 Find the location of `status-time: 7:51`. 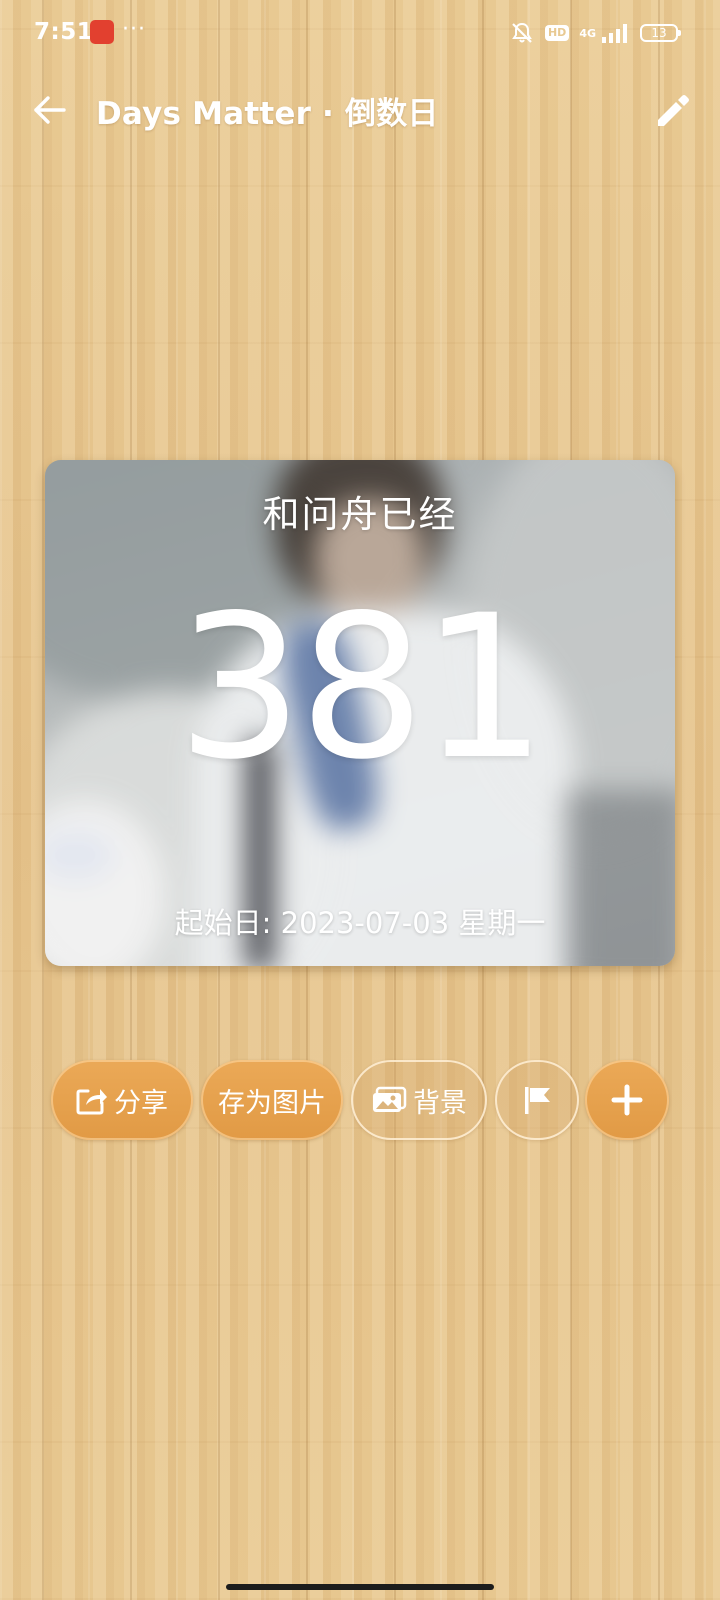

status-time: 7:51 is located at coordinates (64, 32).